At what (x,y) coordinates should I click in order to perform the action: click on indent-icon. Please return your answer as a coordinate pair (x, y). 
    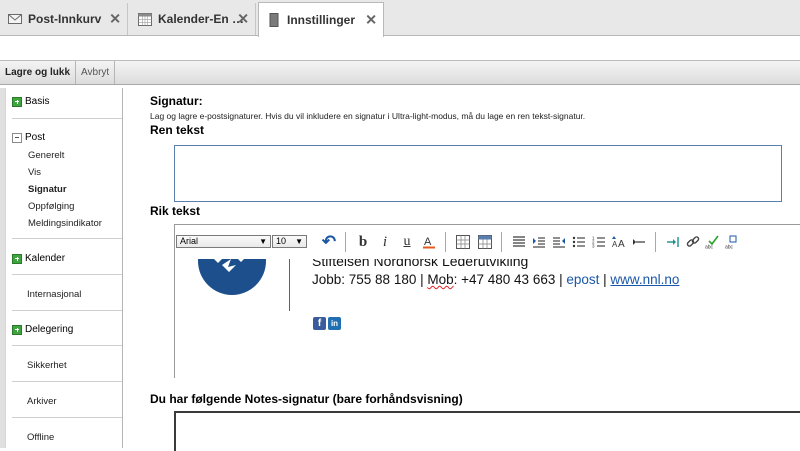
    Looking at the image, I should click on (539, 242).